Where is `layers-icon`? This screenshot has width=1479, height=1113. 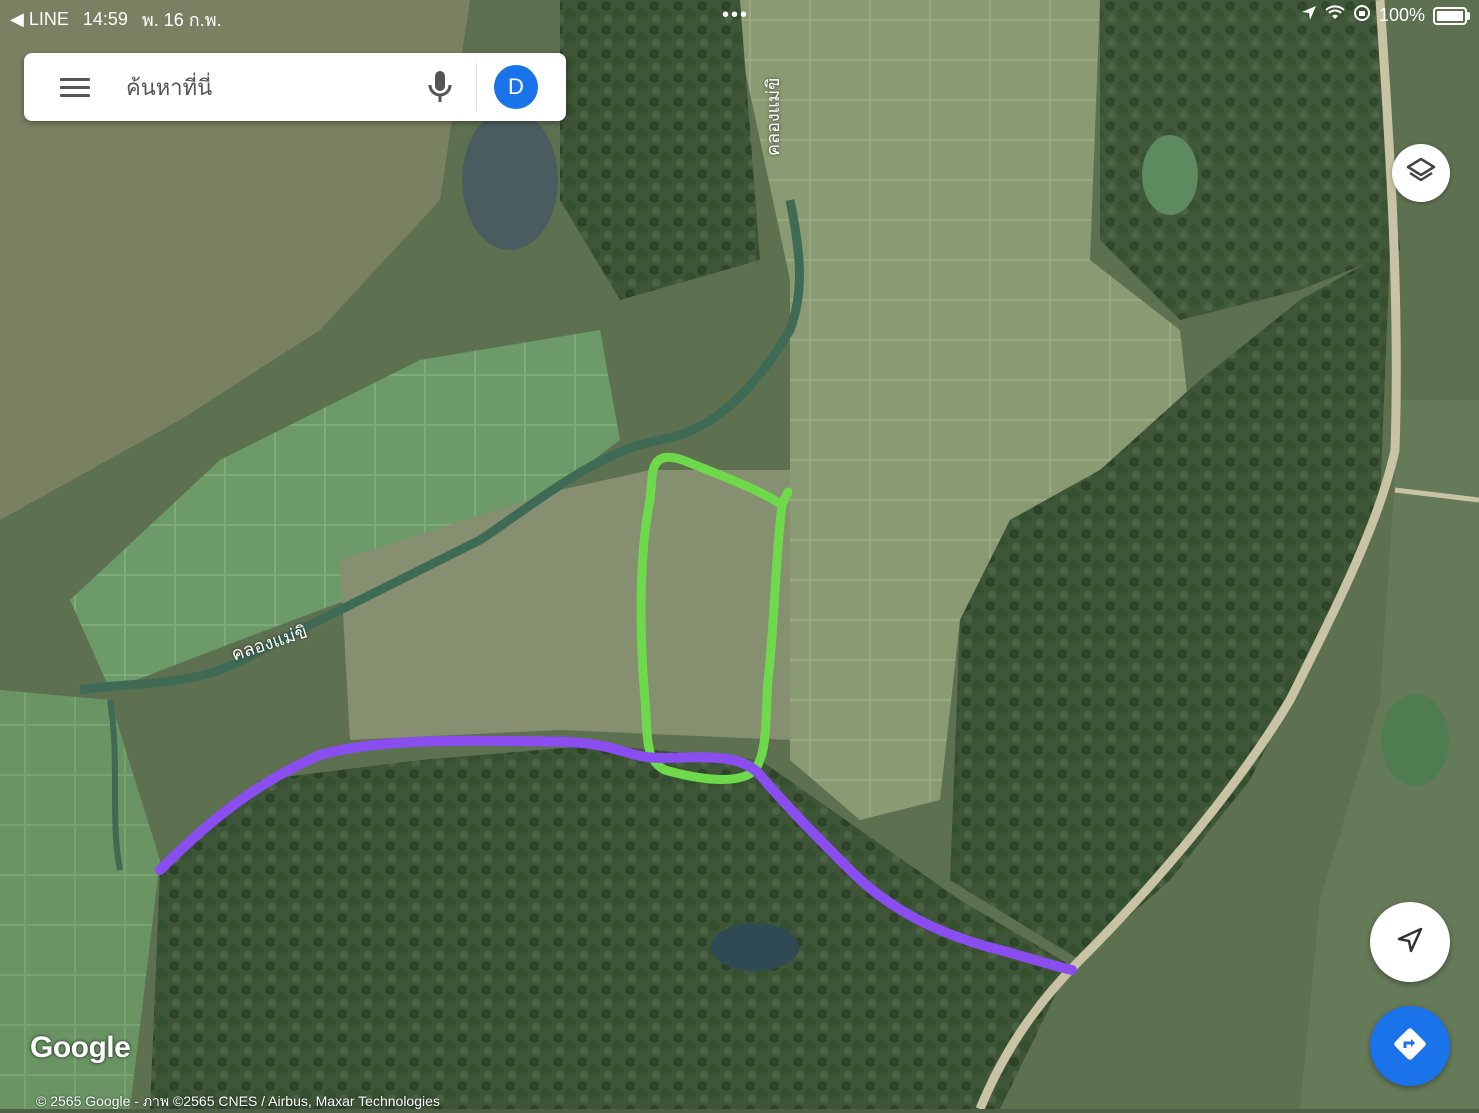
layers-icon is located at coordinates (1421, 173).